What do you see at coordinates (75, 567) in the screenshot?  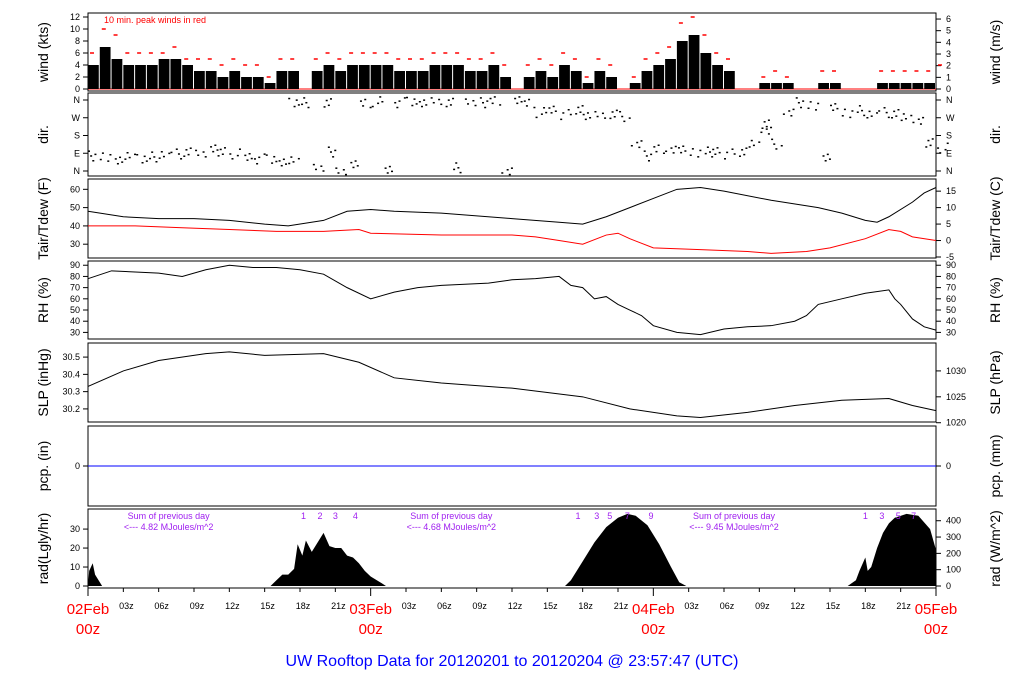 I see `y-tick-label: 10` at bounding box center [75, 567].